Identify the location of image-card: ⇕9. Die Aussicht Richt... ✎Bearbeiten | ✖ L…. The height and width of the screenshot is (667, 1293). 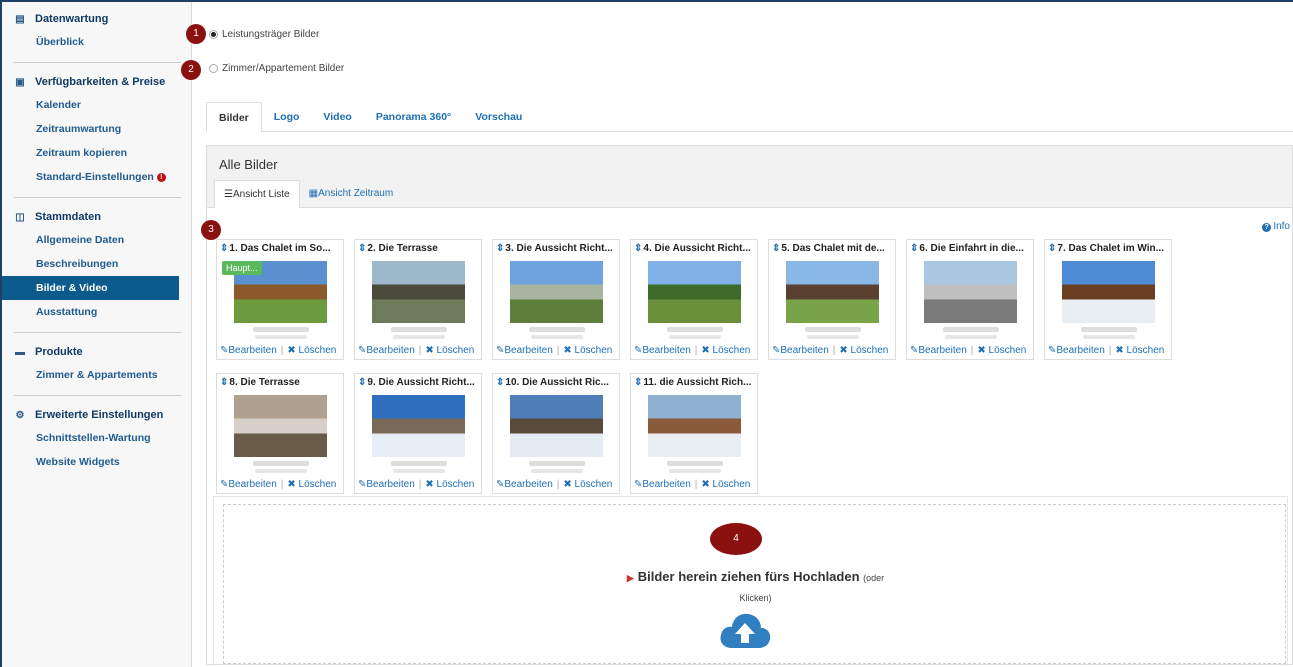
(418, 433).